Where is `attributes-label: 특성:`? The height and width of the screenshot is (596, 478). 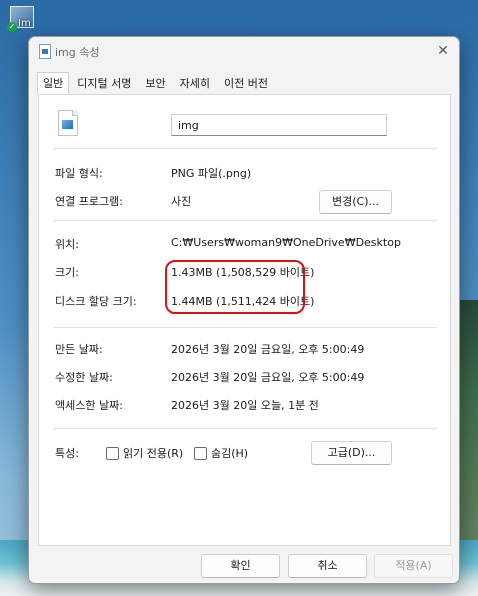
attributes-label: 특성: is located at coordinates (67, 453).